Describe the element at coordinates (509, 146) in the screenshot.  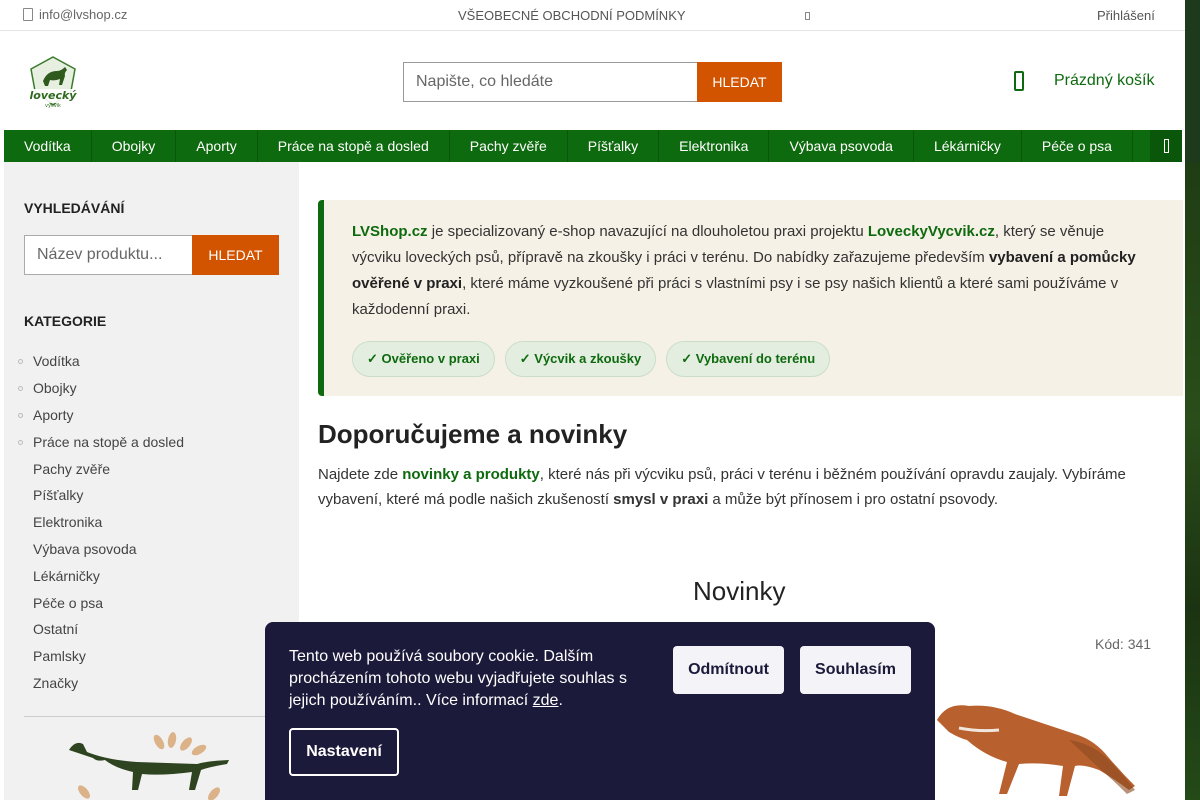
I see `nav-item-pachy-zvere: Pachy zvěře` at that location.